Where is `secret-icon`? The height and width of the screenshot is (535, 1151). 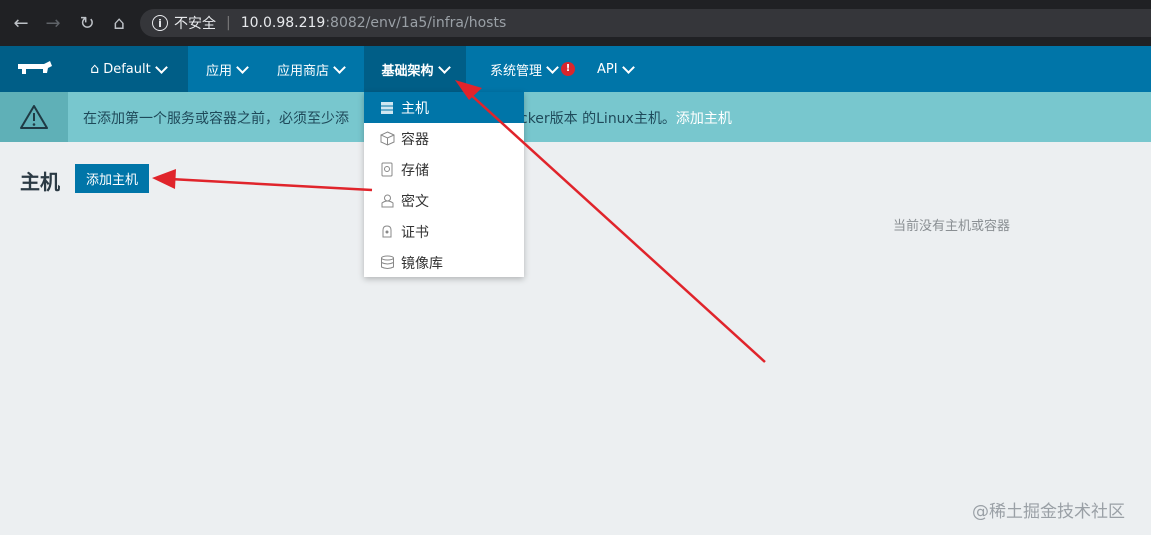 secret-icon is located at coordinates (387, 201).